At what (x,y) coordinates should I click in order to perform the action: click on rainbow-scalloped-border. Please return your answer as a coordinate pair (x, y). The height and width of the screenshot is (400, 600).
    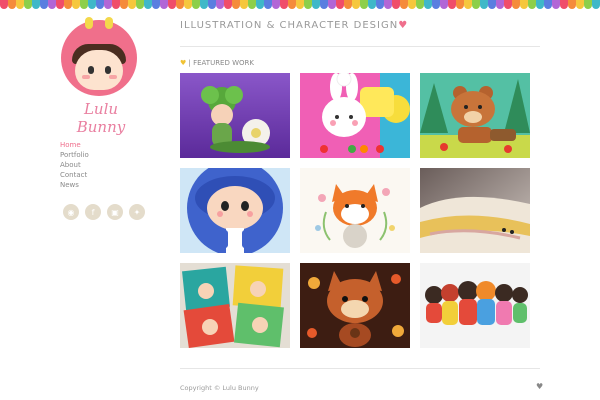
    Looking at the image, I should click on (300, 4).